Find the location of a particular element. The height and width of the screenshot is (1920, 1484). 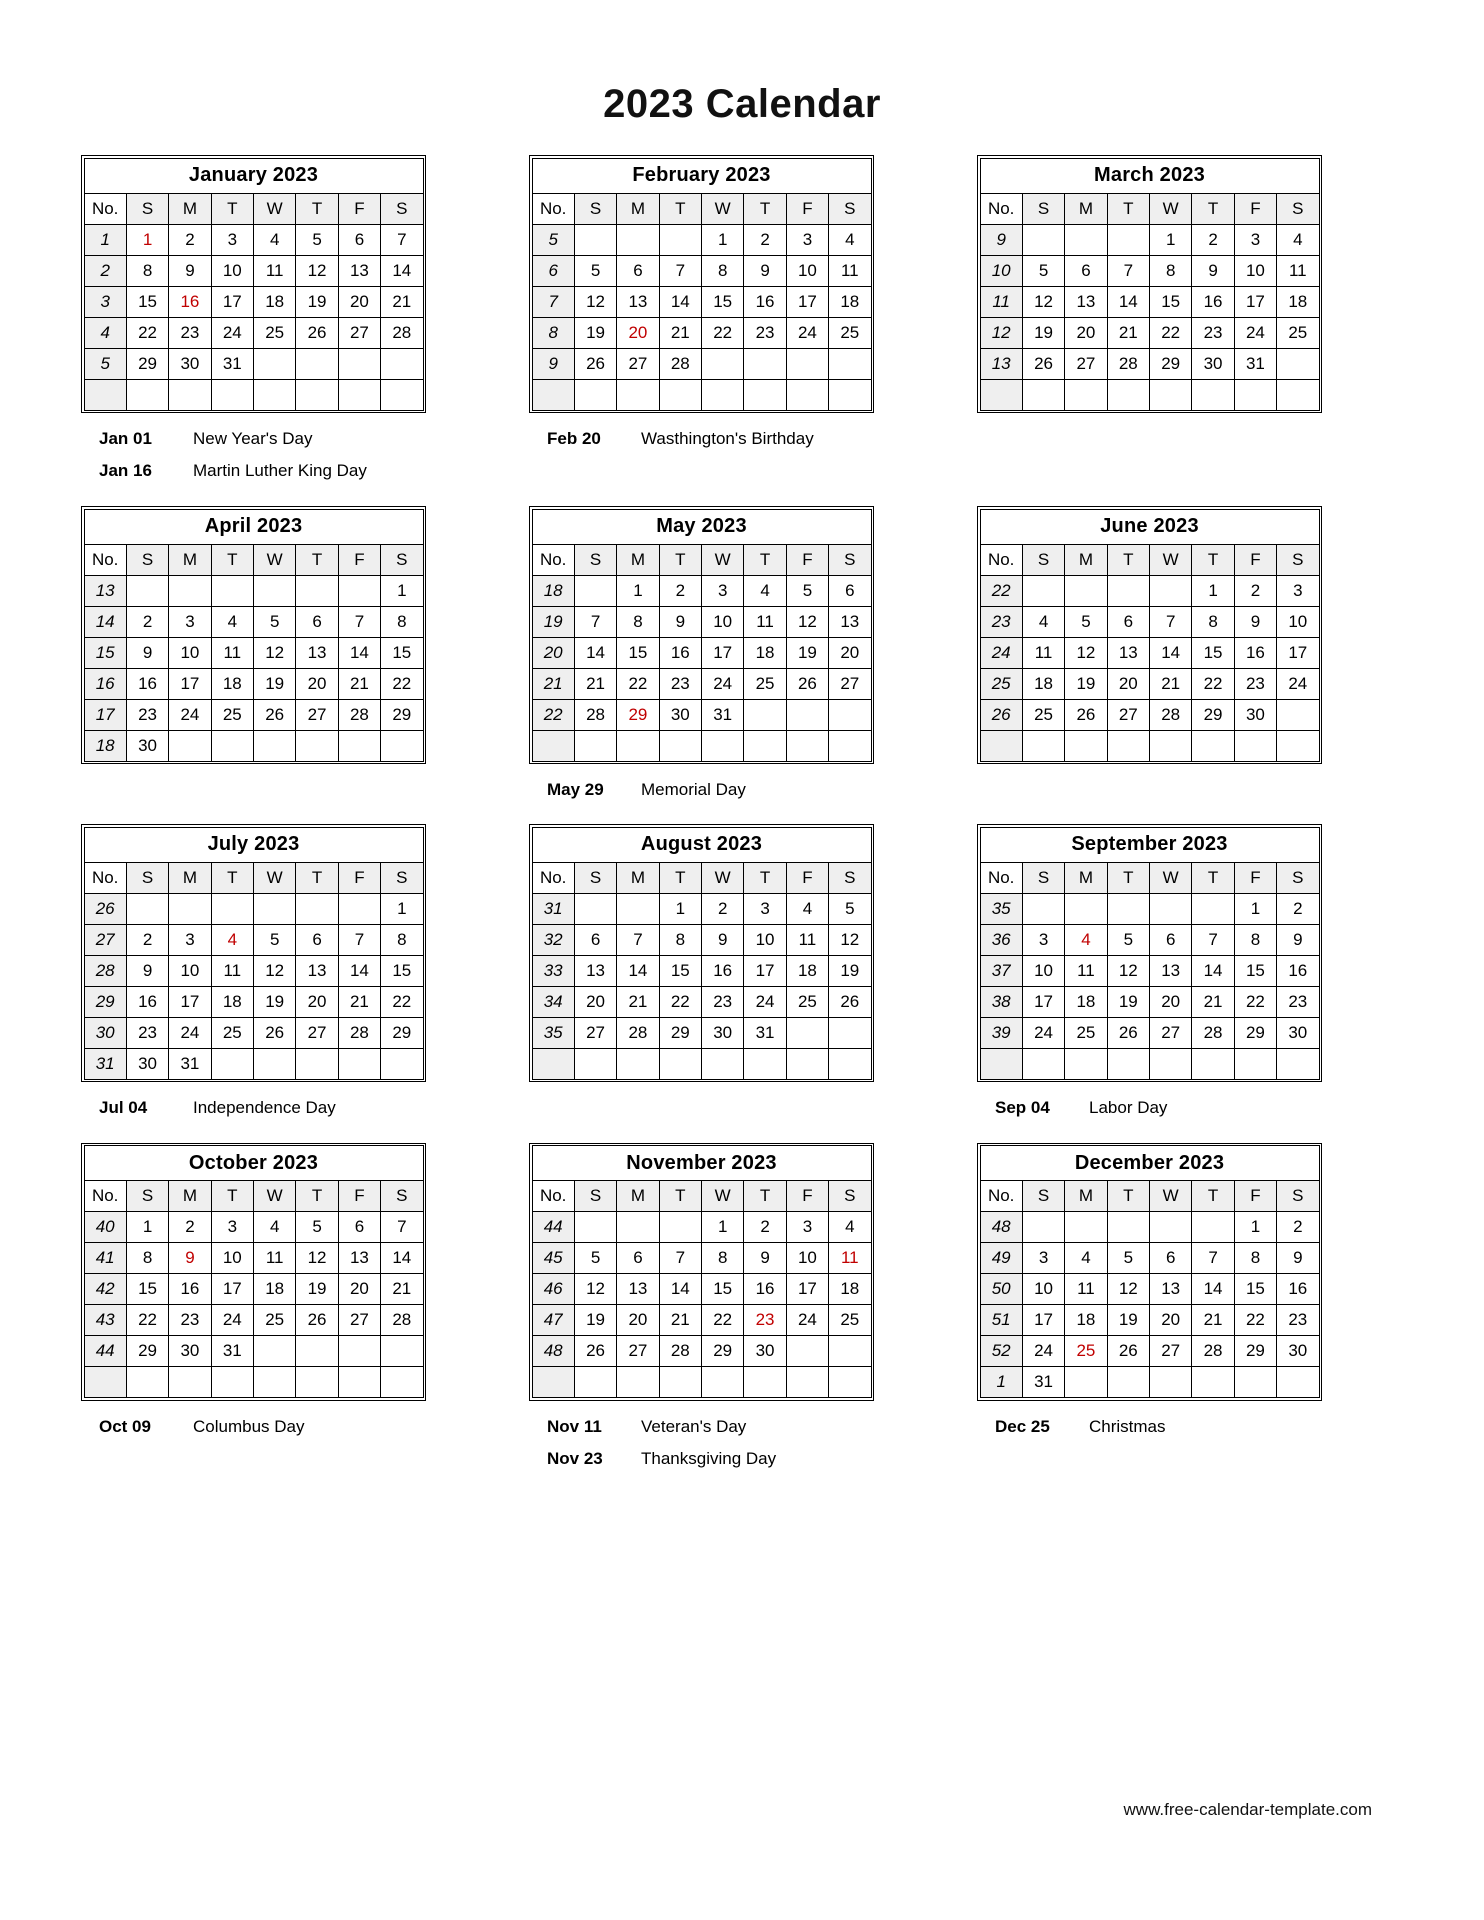

day-cell: 25 is located at coordinates (1043, 714).